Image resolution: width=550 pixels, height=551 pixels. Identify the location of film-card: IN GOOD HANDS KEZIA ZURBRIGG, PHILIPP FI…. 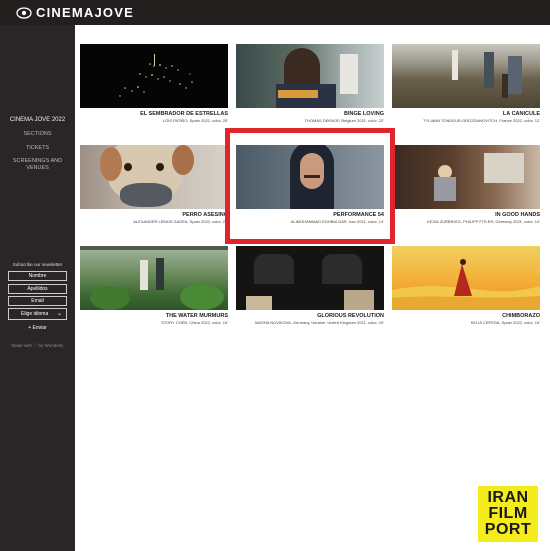
(466, 184).